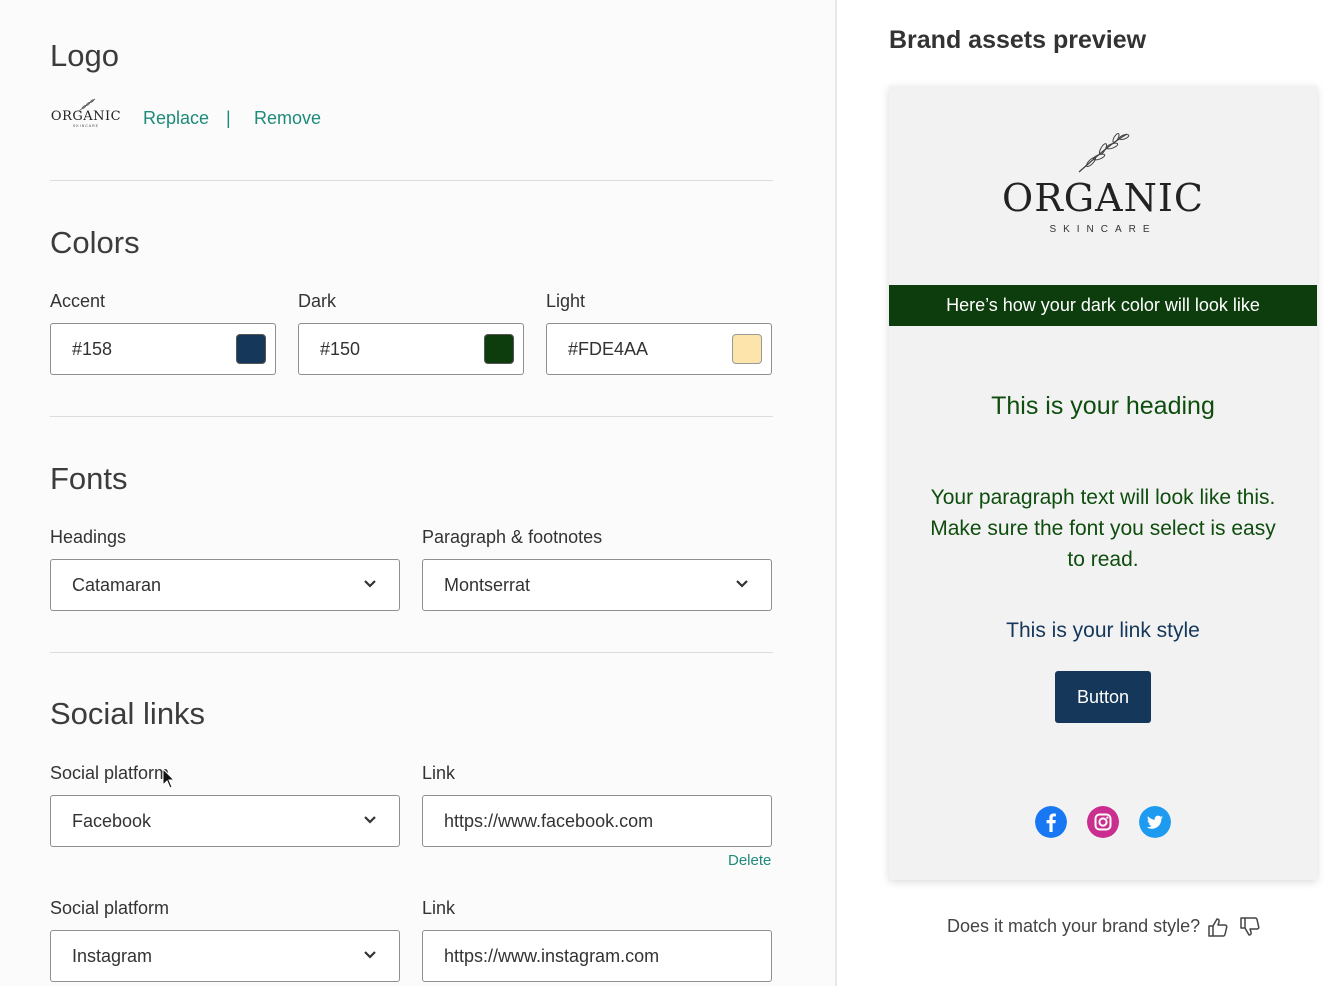 The width and height of the screenshot is (1340, 986). What do you see at coordinates (549, 821) in the screenshot?
I see `social-link-value: https://www.facebook.com` at bounding box center [549, 821].